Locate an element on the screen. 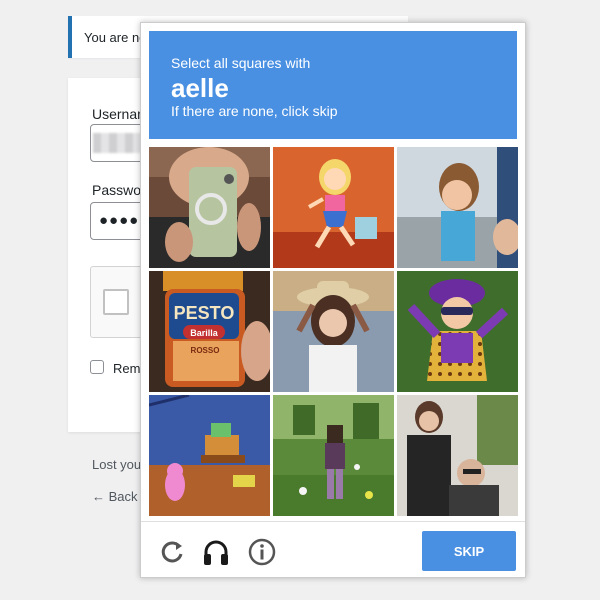 This screenshot has height=600, width=600. remember-checkbox is located at coordinates (97, 367).